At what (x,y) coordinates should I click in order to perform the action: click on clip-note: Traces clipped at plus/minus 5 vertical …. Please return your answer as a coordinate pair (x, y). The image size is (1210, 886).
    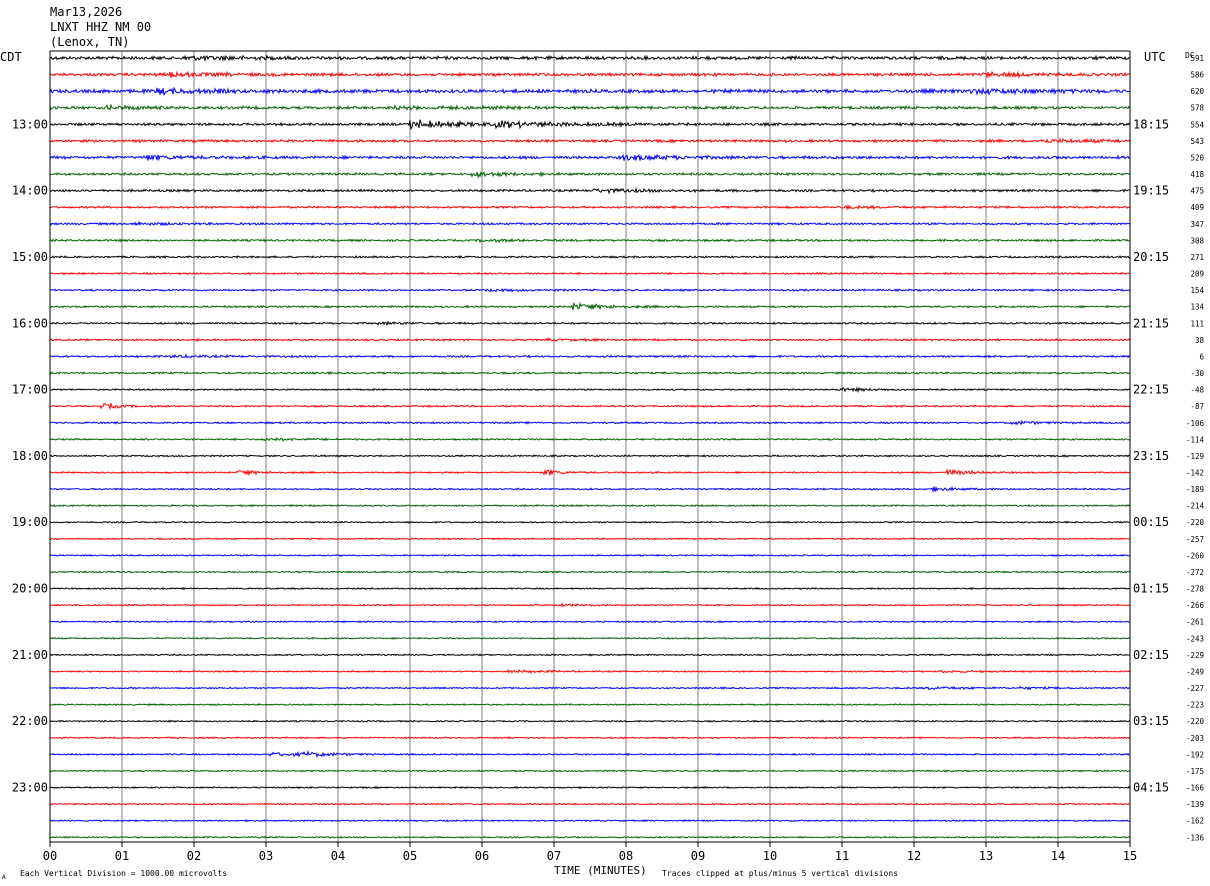
    Looking at the image, I should click on (780, 873).